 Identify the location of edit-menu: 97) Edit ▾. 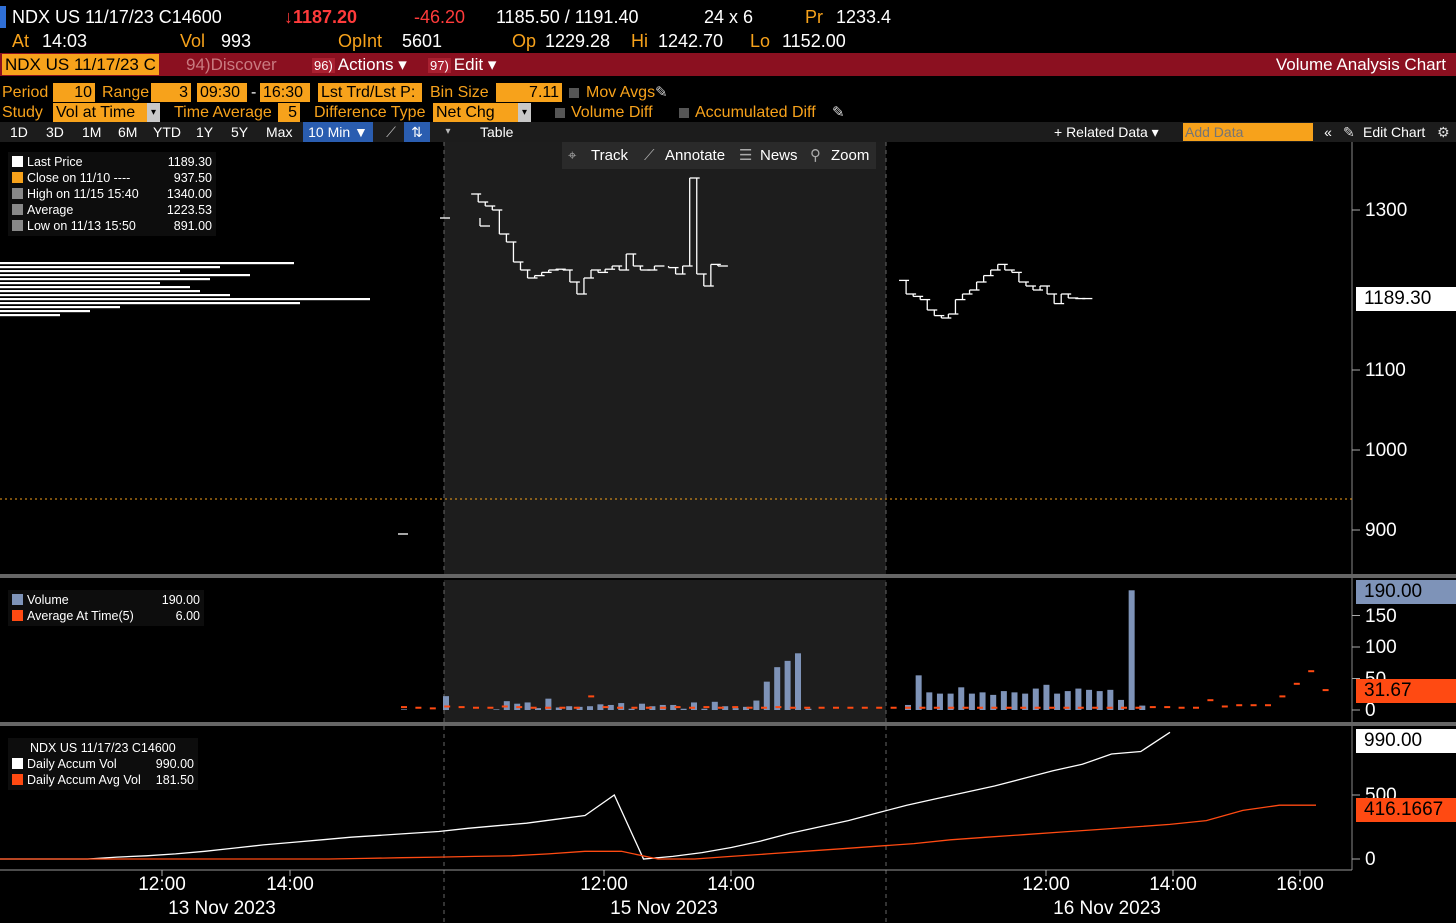
(462, 64).